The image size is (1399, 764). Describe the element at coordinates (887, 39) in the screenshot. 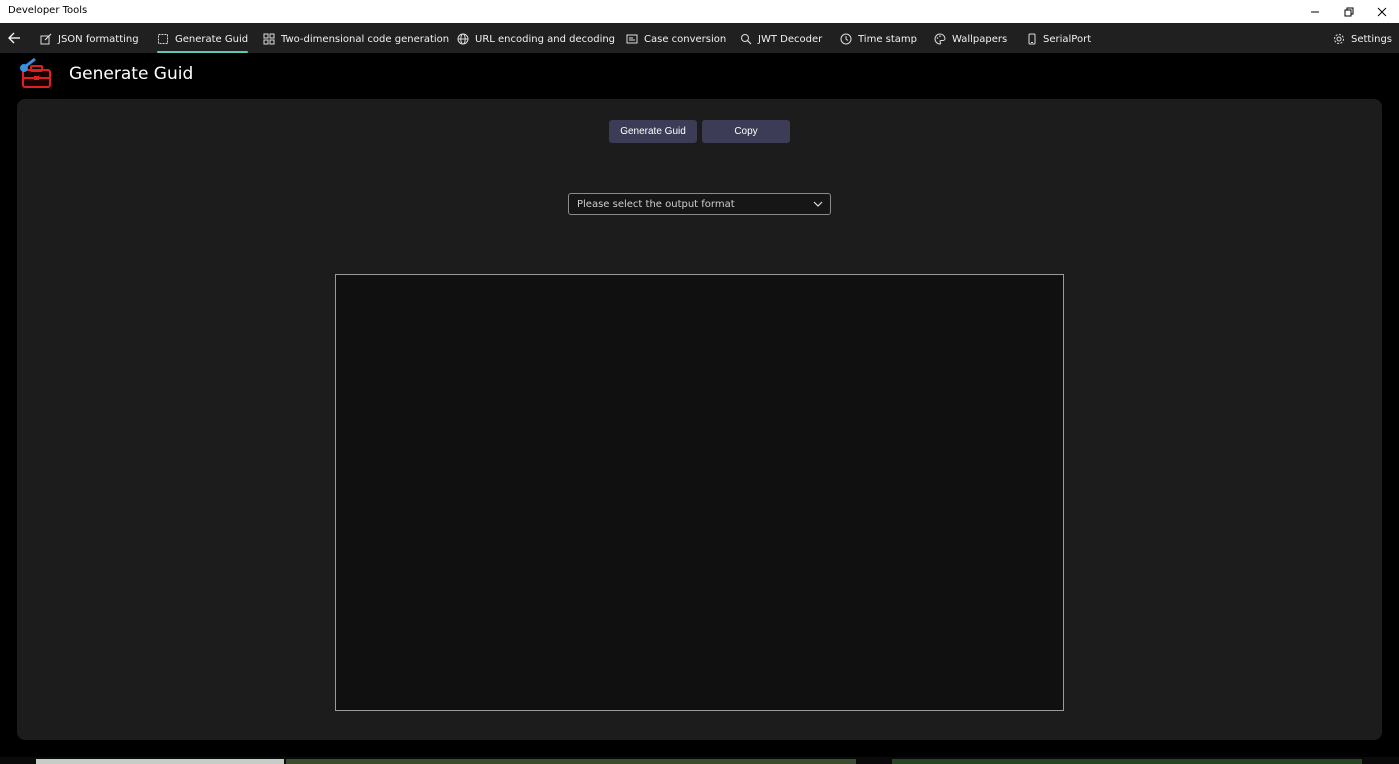

I see `nav-item-label: Time stamp` at that location.